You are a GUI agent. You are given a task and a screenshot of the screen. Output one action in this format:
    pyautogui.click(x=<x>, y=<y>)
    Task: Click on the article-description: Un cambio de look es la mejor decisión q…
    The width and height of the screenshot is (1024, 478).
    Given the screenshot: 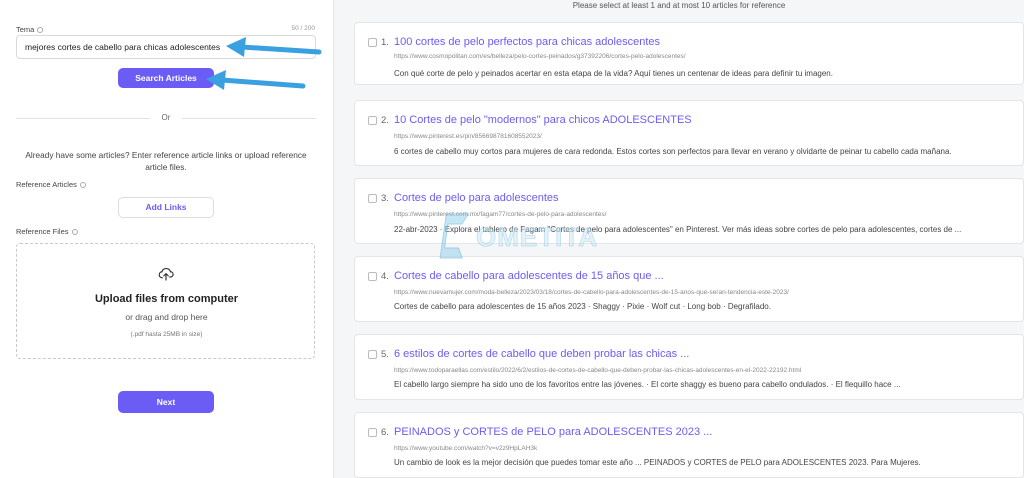 What is the action you would take?
    pyautogui.click(x=657, y=462)
    